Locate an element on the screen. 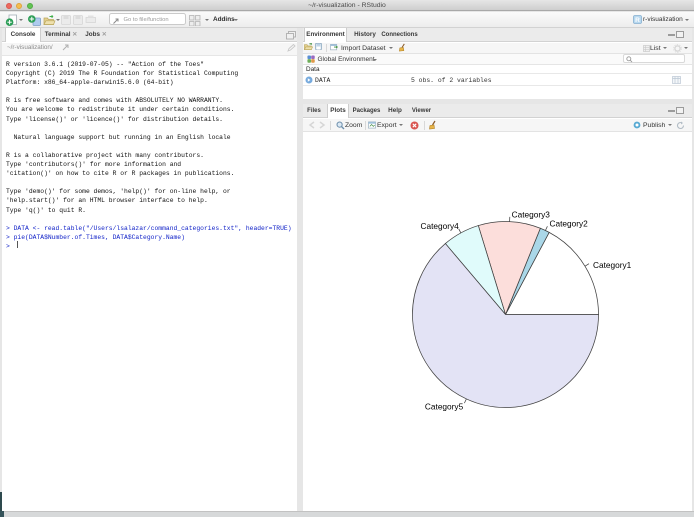 The height and width of the screenshot is (517, 694). svg-text: Category4 is located at coordinates (440, 226).